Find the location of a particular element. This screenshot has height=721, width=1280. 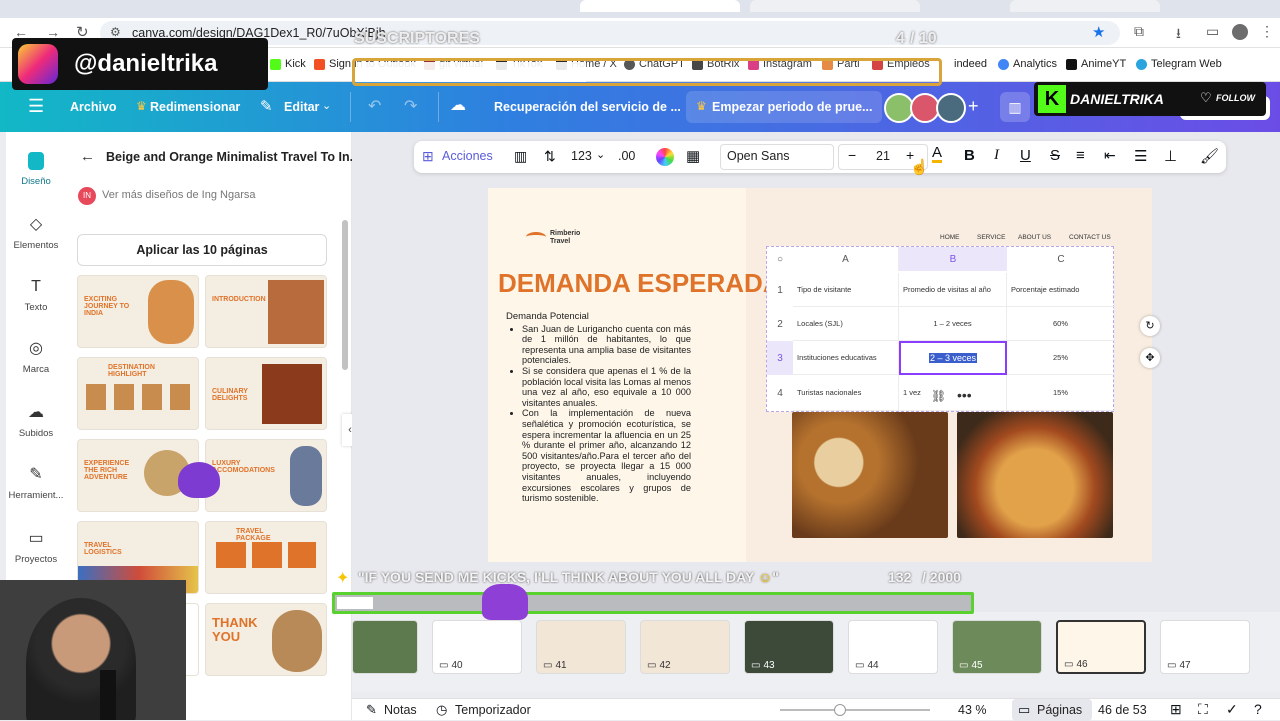

profile-avatar is located at coordinates (1240, 32).